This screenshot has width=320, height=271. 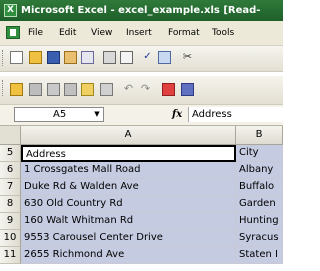 I want to click on print-icon, so click(x=109, y=57).